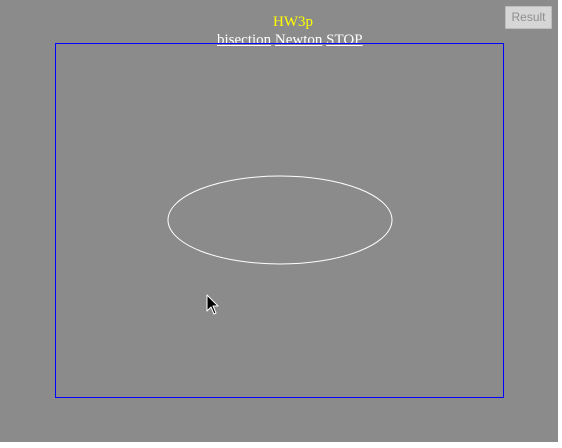 The width and height of the screenshot is (562, 448). Describe the element at coordinates (212, 304) in the screenshot. I see `arrow-cursor-icon` at that location.